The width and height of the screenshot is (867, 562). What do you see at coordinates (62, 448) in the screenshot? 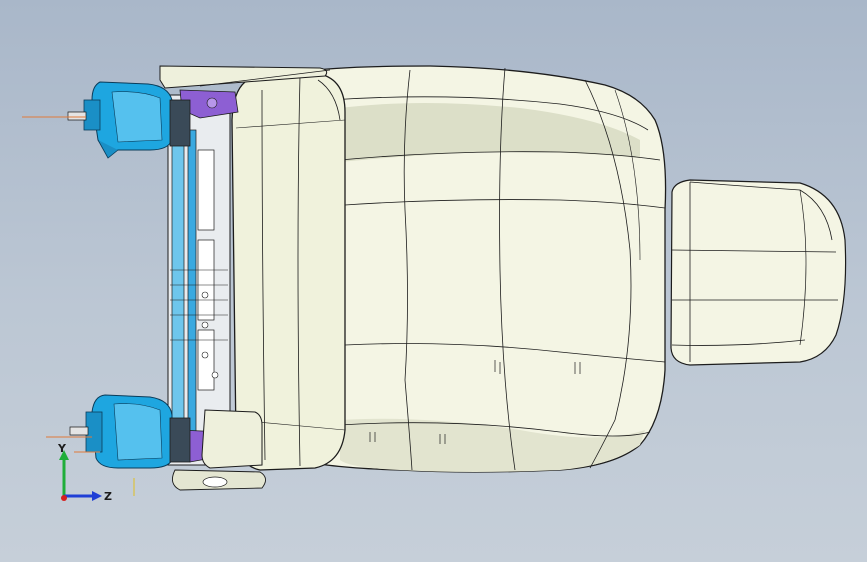
I see `triad-y-label: Y` at bounding box center [62, 448].